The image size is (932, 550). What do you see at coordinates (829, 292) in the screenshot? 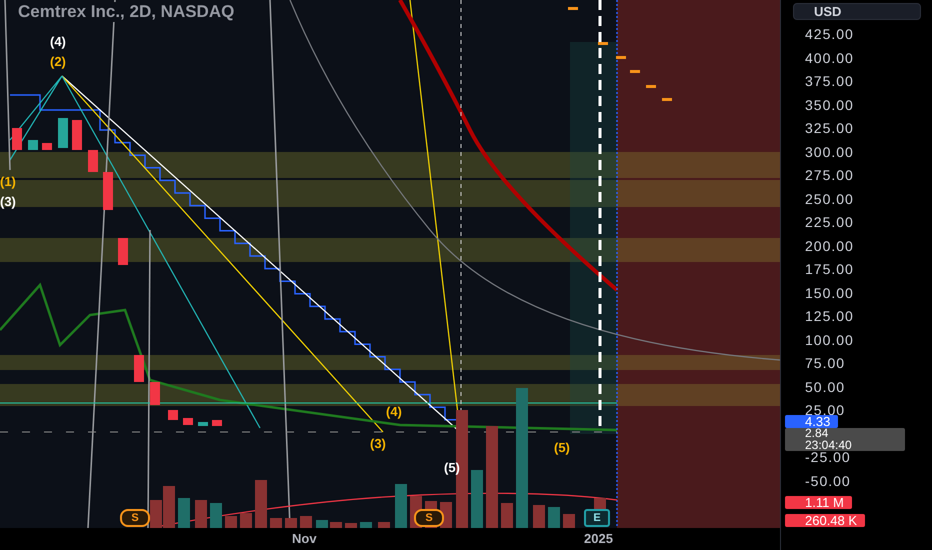
I see `price-axis-label: 150.00` at bounding box center [829, 292].